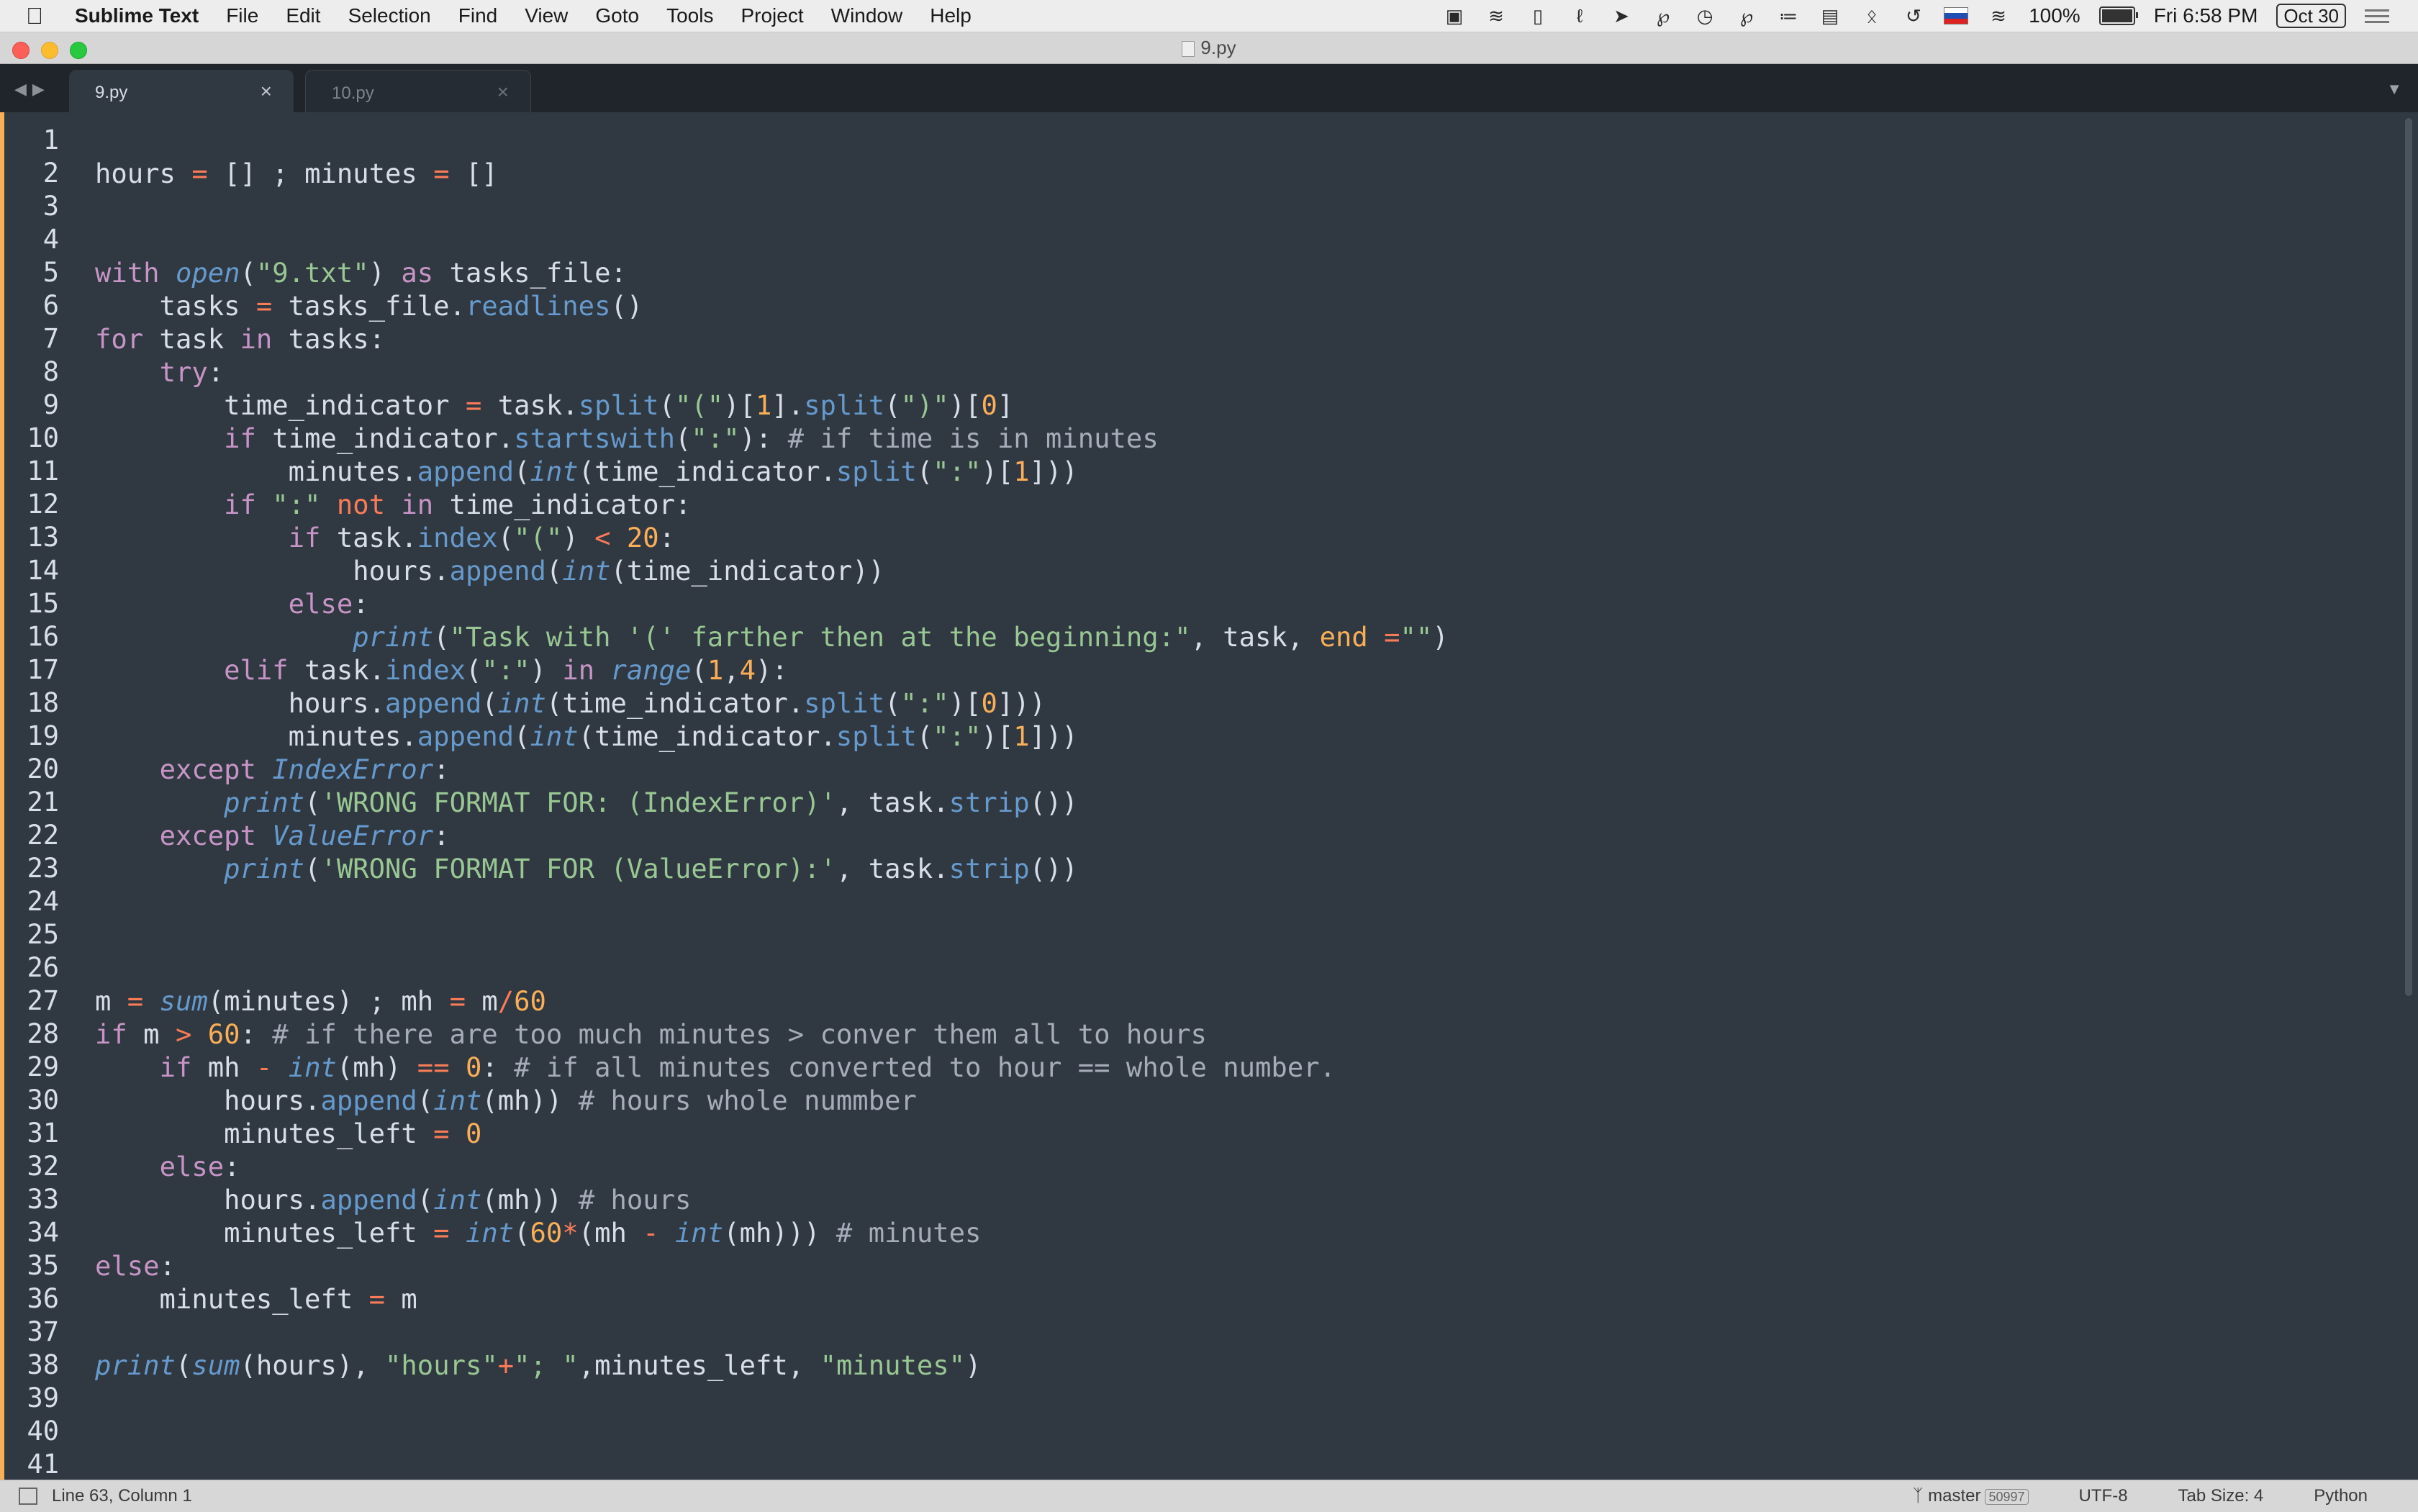 Image resolution: width=2418 pixels, height=1512 pixels. What do you see at coordinates (1239, 505) in the screenshot?
I see `code-line: if ":" not in time_indicator:` at bounding box center [1239, 505].